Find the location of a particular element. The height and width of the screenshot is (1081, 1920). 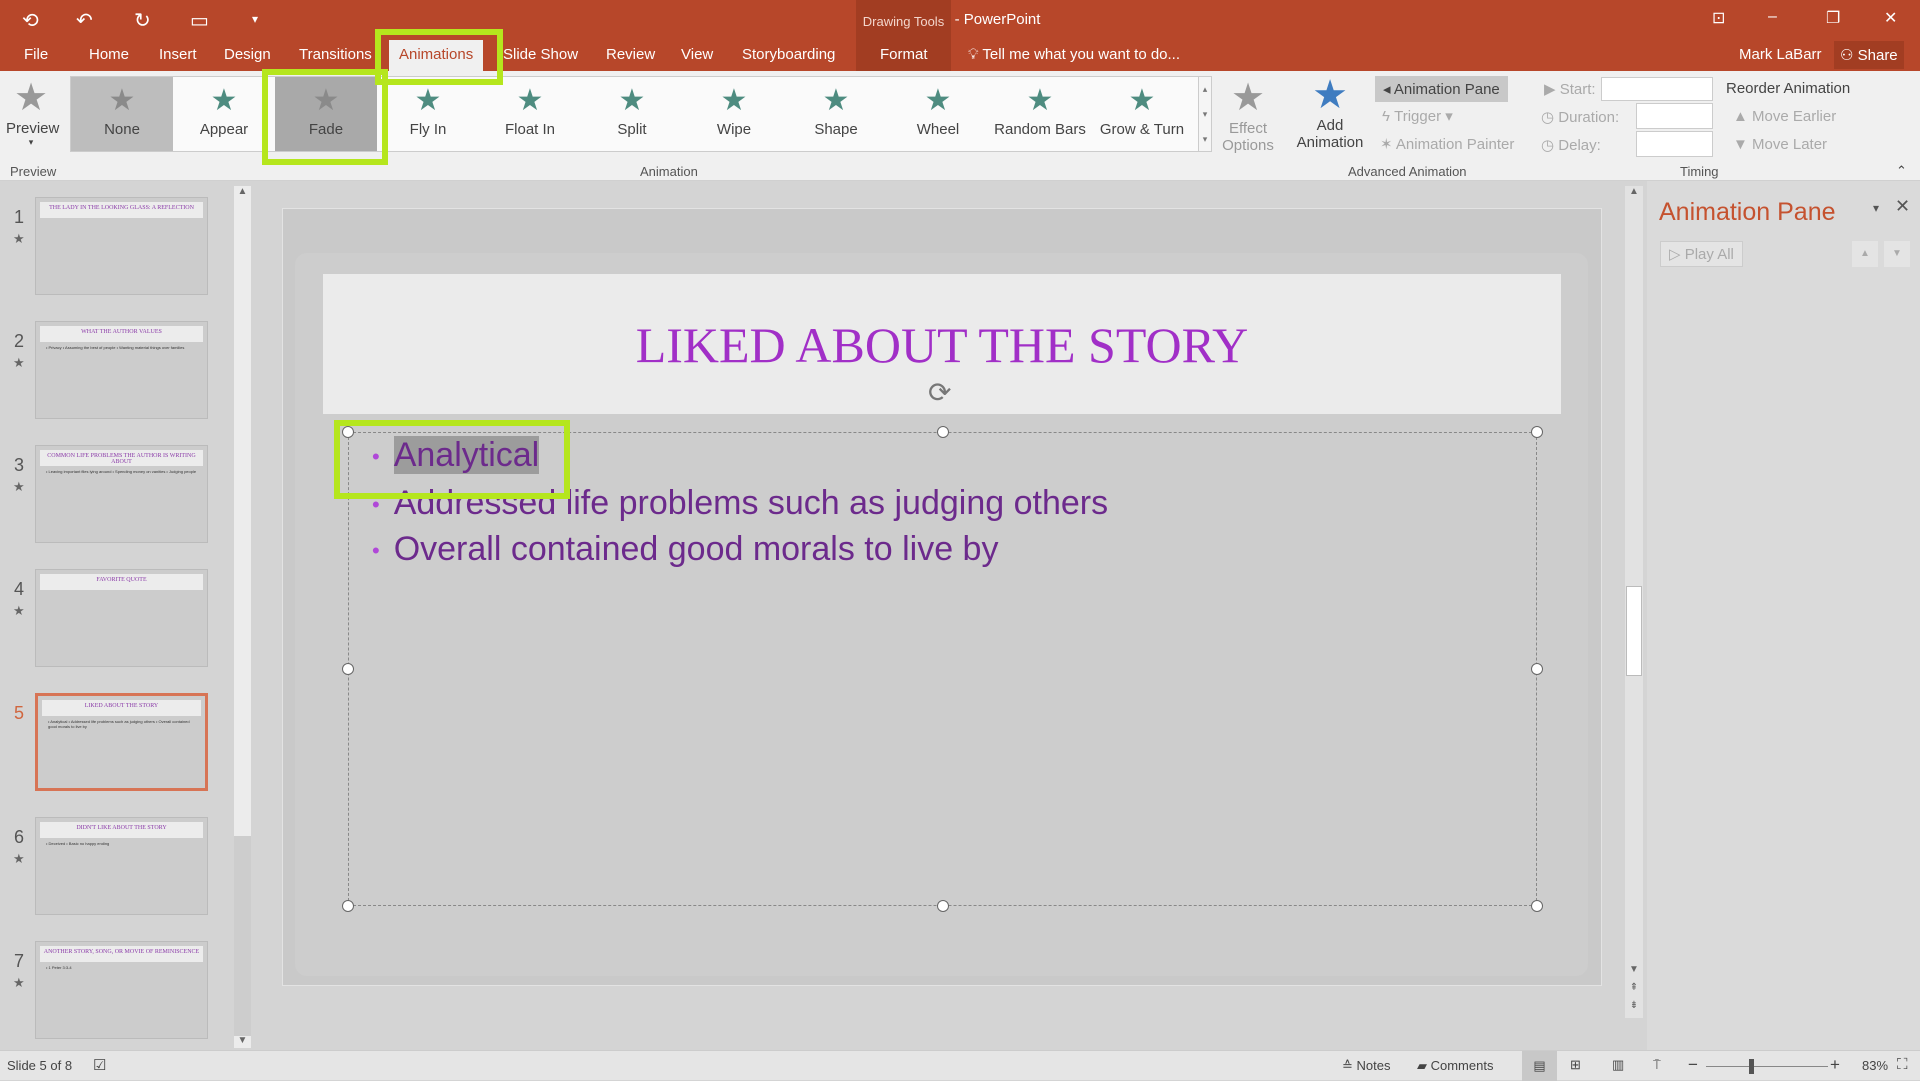

animation-painter-button: ✶ Animation Painter is located at coordinates (1447, 144).